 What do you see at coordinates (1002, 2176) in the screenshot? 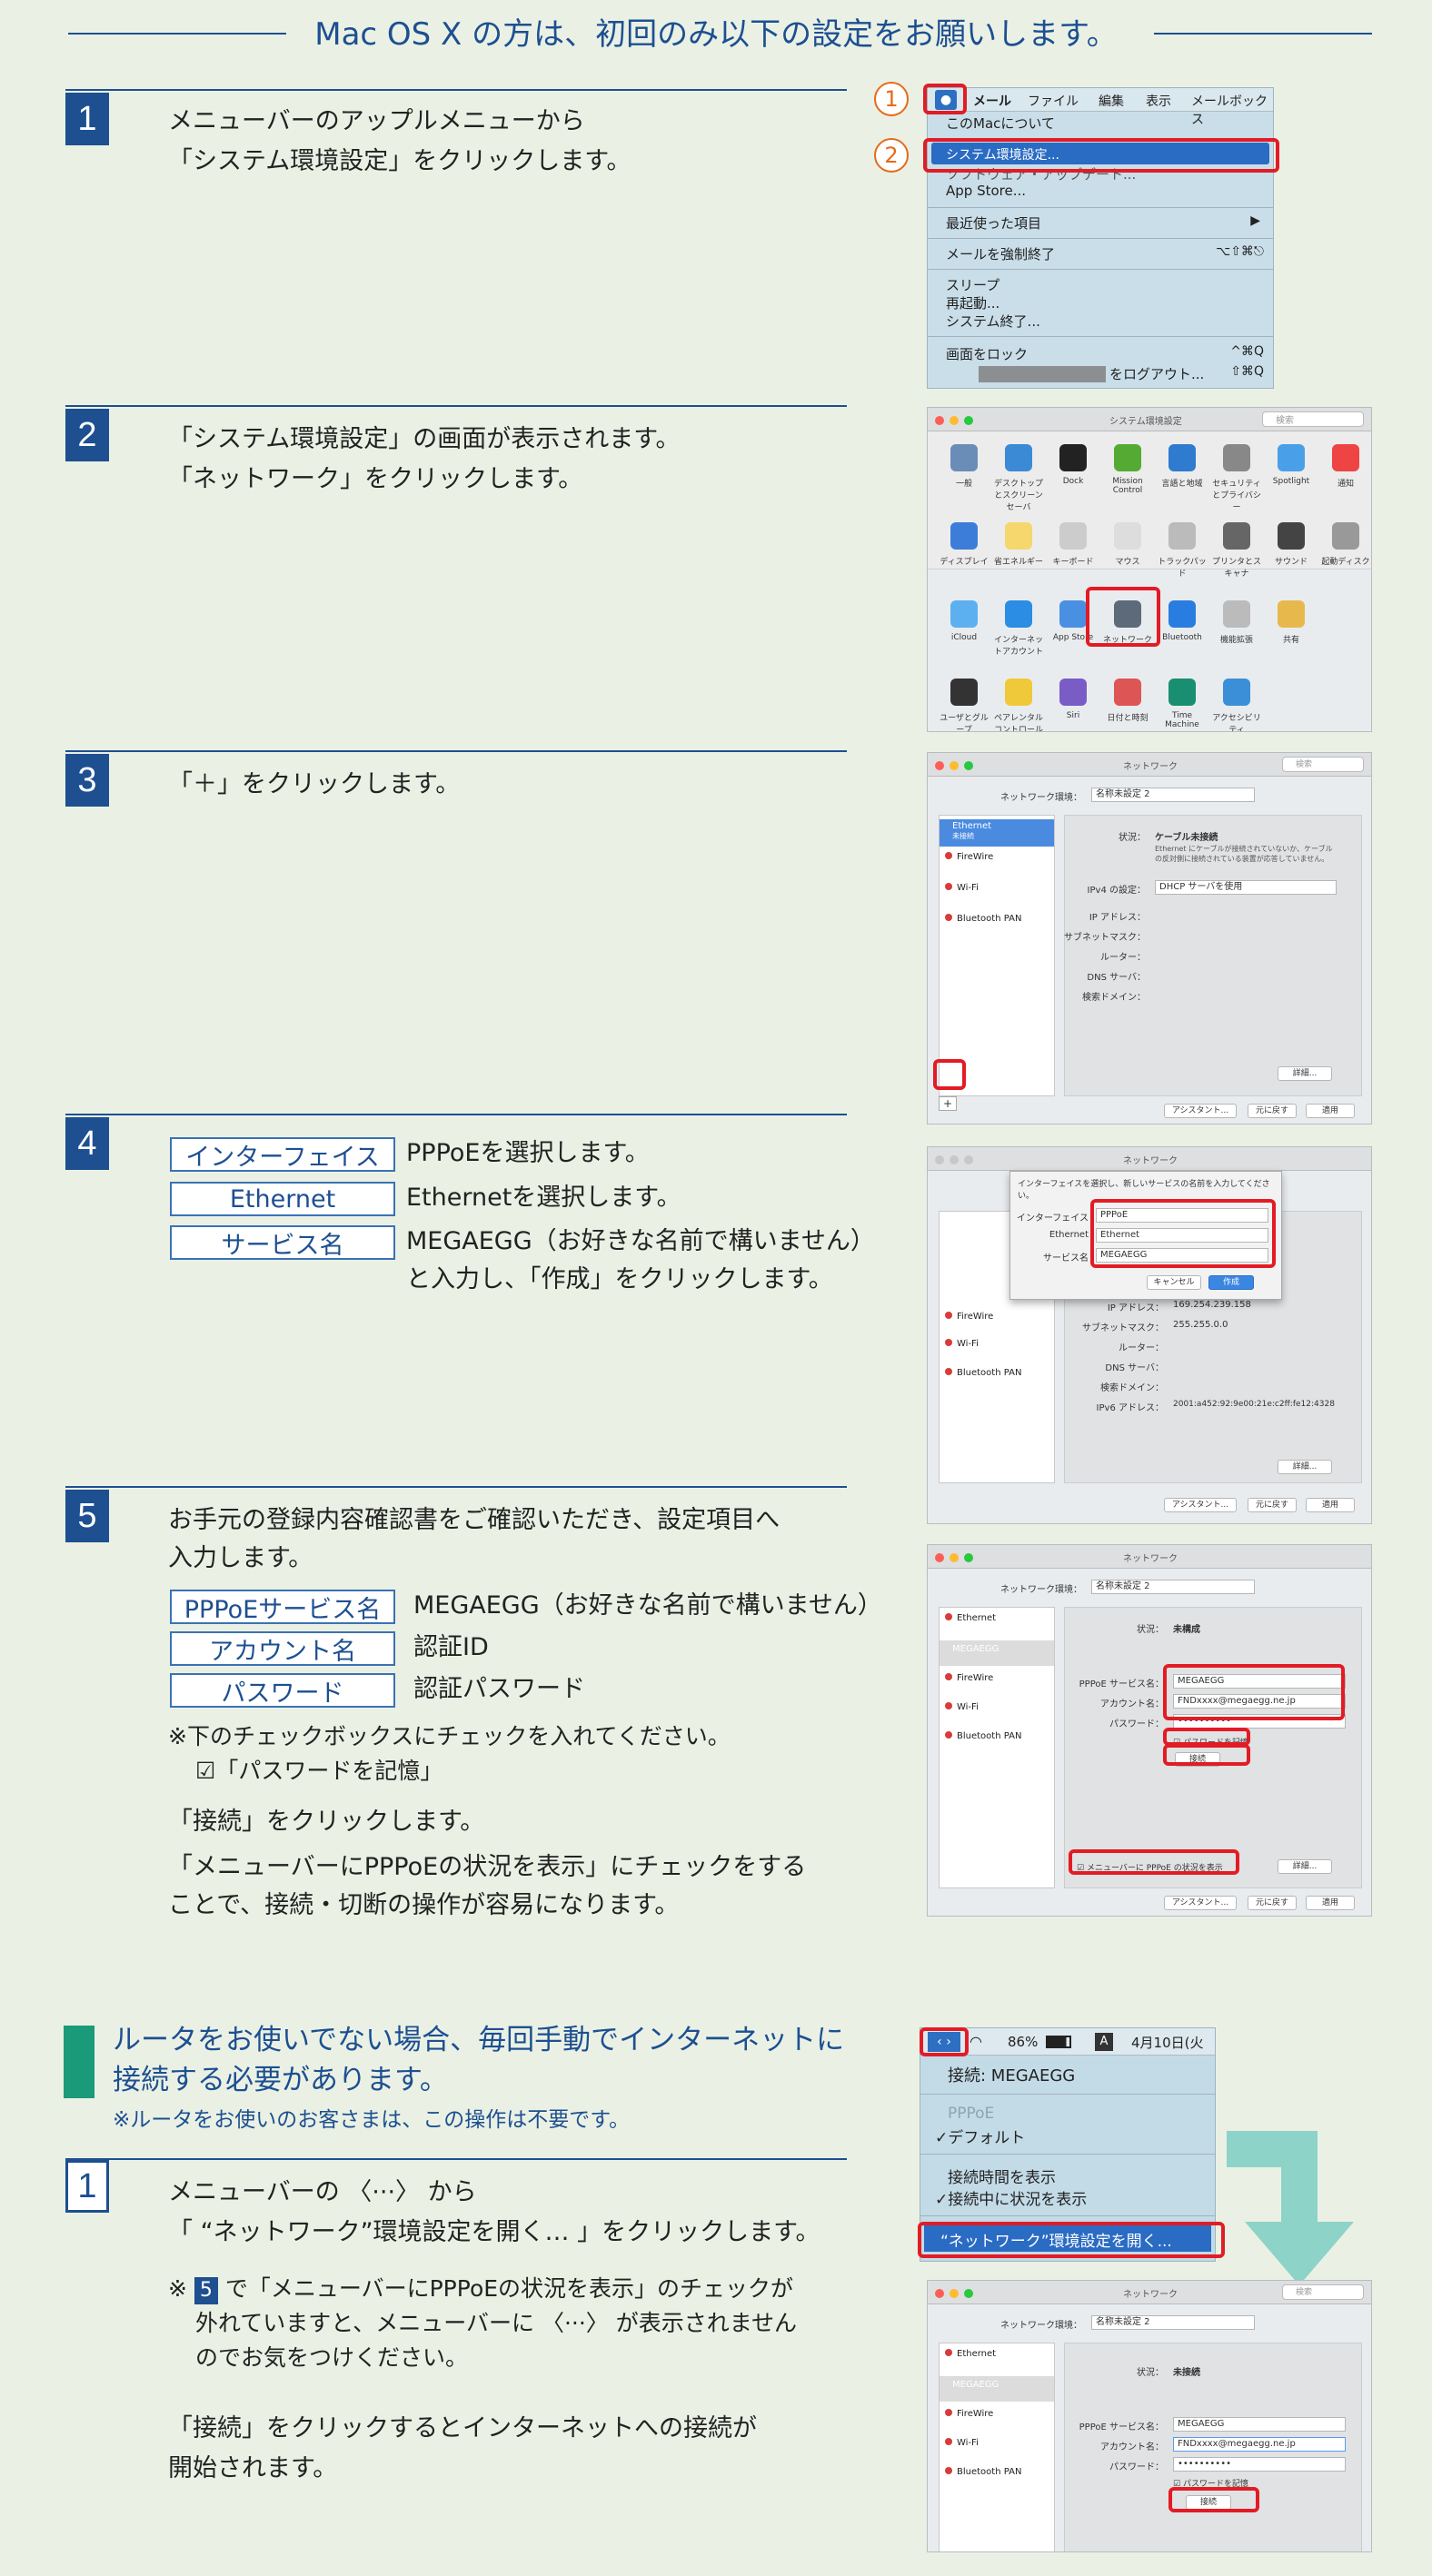
I see `menu-item: 接続時間を表示` at bounding box center [1002, 2176].